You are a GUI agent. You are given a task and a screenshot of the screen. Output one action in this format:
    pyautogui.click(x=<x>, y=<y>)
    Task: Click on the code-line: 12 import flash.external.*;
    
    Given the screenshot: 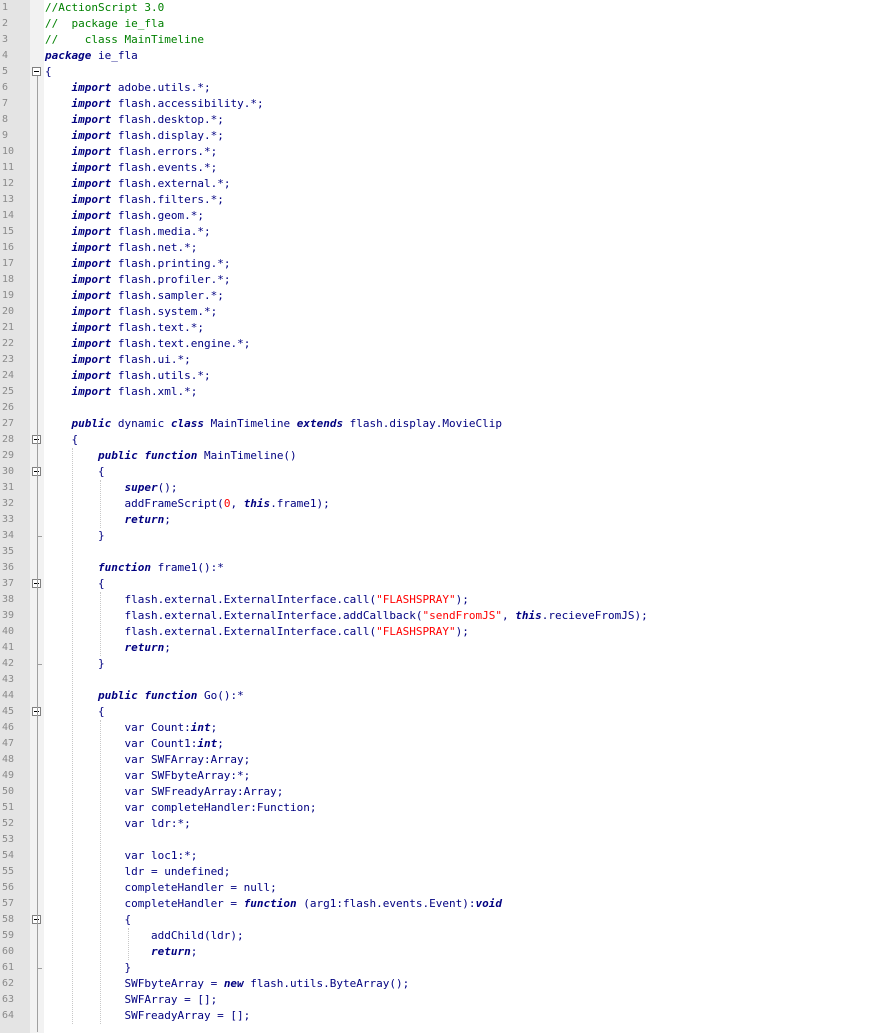 What is the action you would take?
    pyautogui.click(x=446, y=184)
    